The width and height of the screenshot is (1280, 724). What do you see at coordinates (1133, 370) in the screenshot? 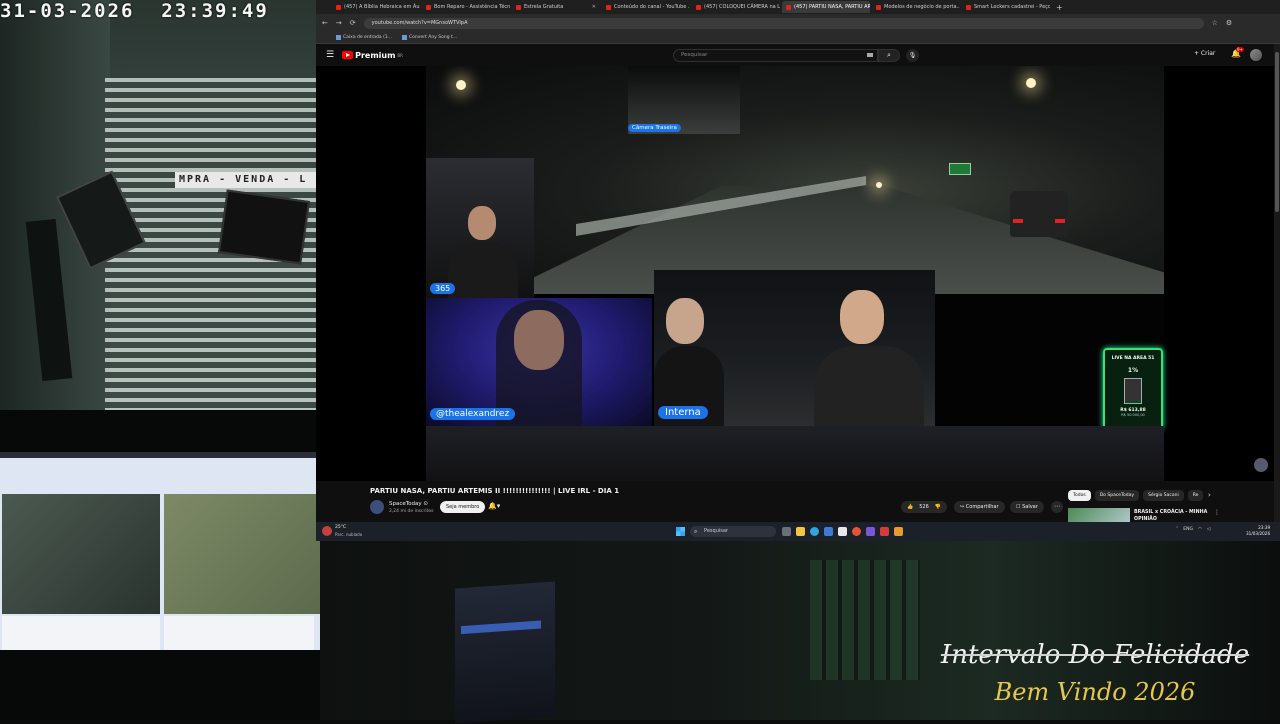
I see `live-goal-percent: 1%` at bounding box center [1133, 370].